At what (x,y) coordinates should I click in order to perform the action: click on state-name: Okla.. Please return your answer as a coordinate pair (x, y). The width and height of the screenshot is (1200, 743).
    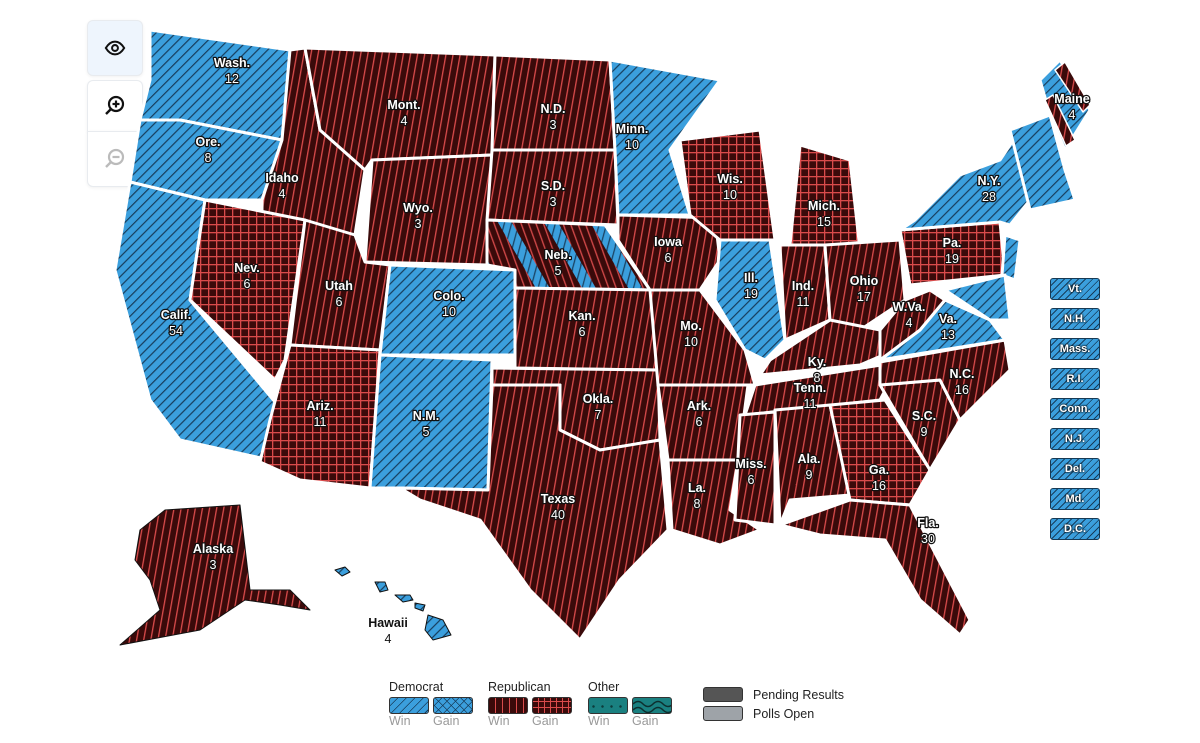
    Looking at the image, I should click on (598, 399).